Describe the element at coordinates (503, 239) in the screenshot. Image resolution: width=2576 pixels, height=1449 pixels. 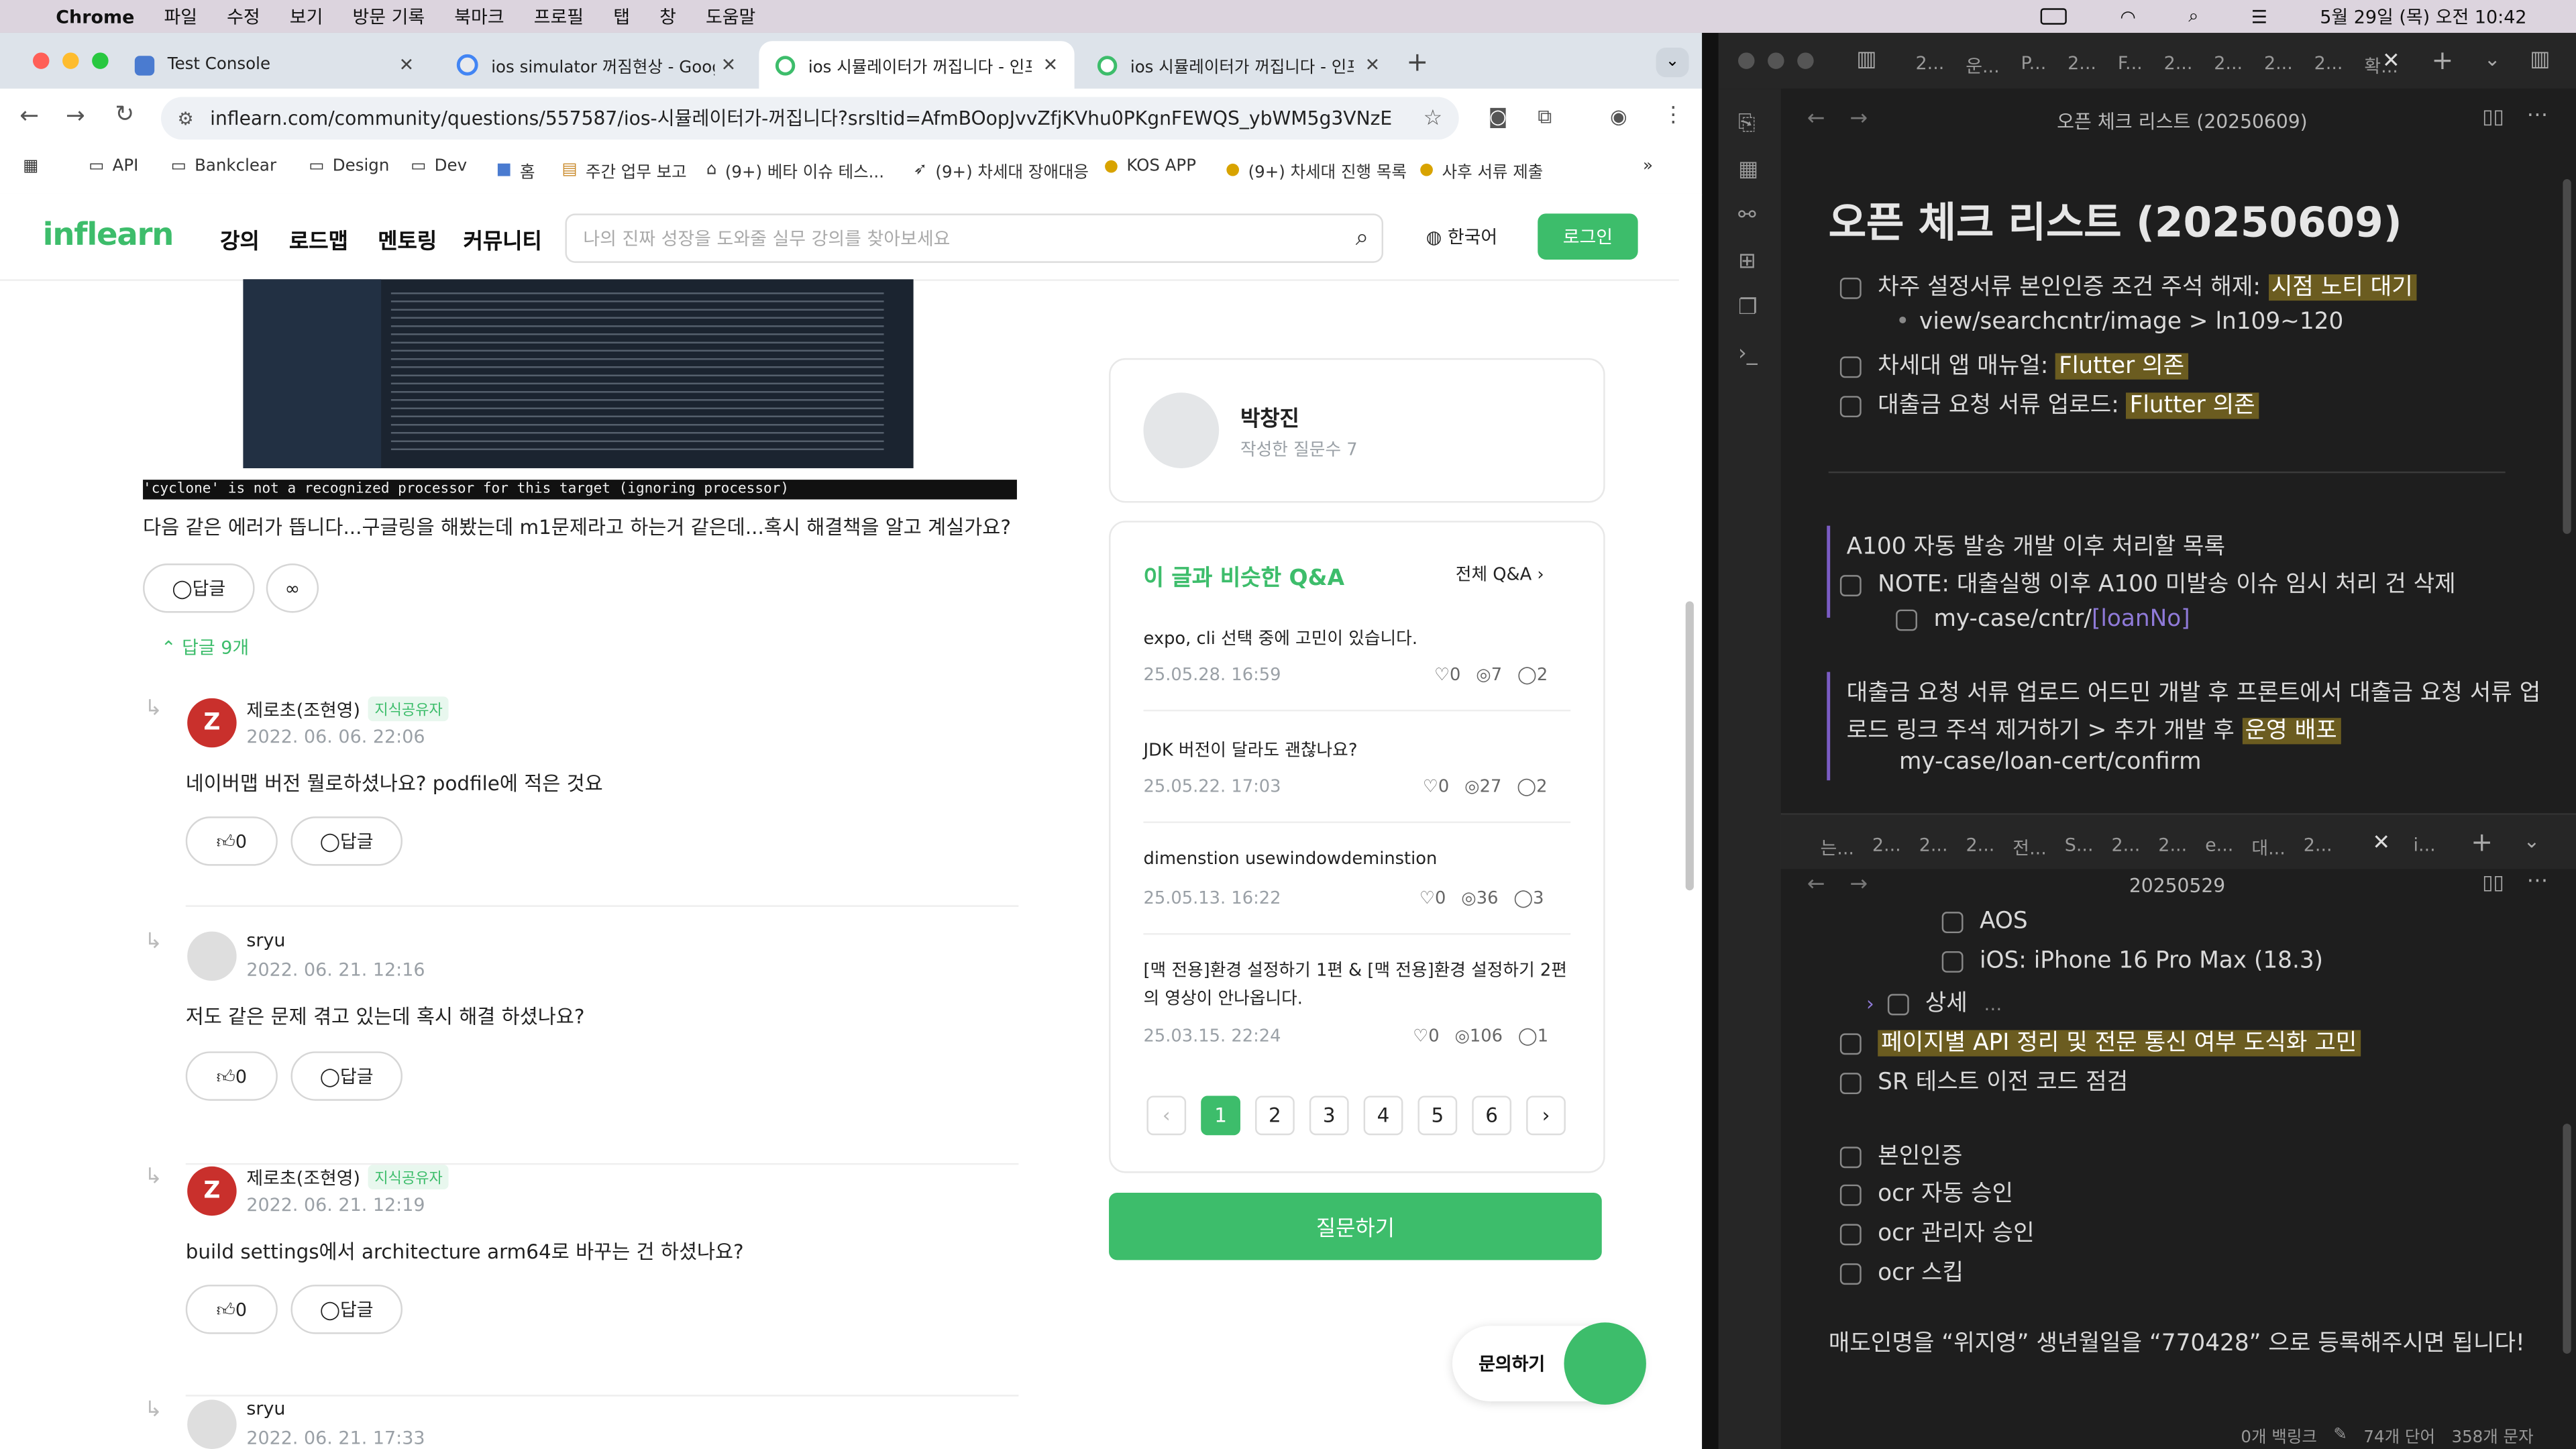
I see `nav-community: 커뮤니티` at that location.